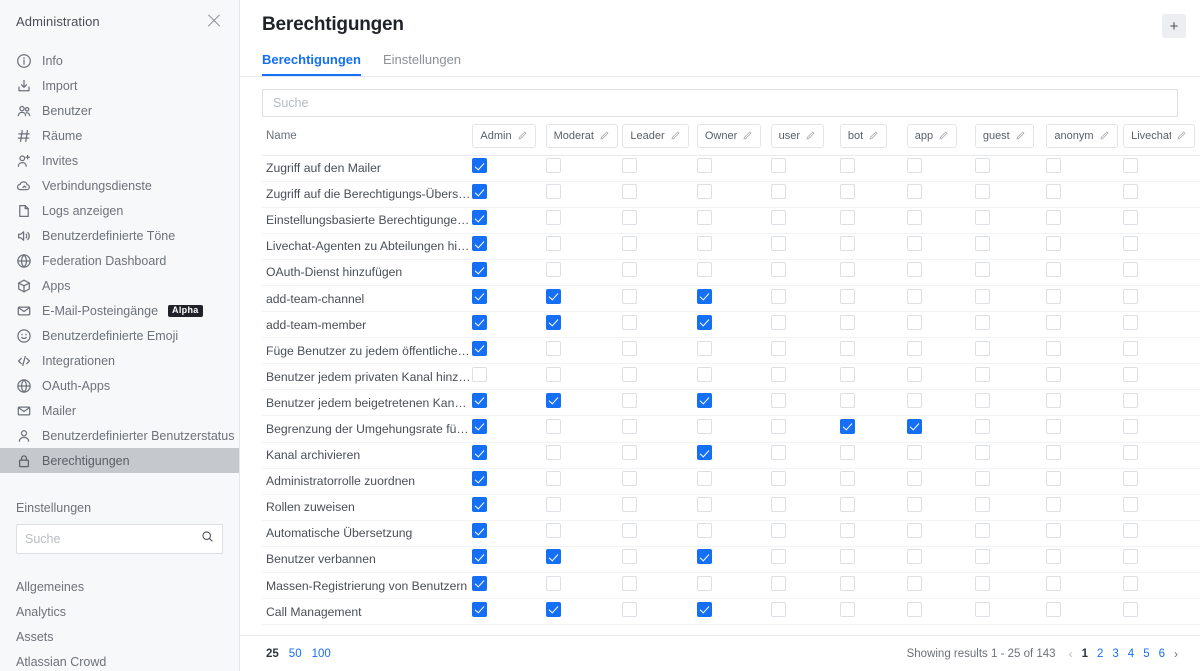 The width and height of the screenshot is (1200, 671). Describe the element at coordinates (504, 135) in the screenshot. I see `role-chip-admin: Admin` at that location.